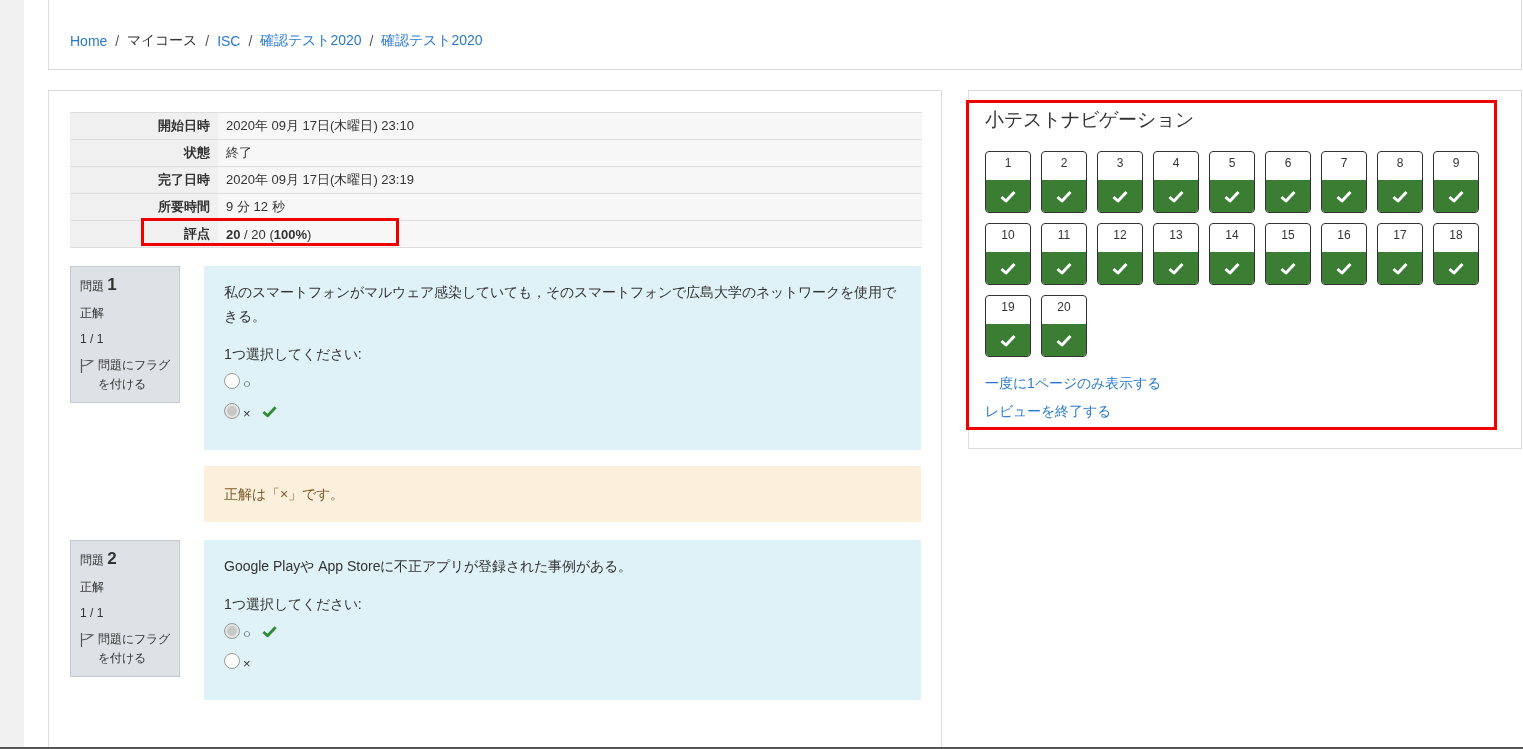  I want to click on question-nav-button: 10, so click(1008, 254).